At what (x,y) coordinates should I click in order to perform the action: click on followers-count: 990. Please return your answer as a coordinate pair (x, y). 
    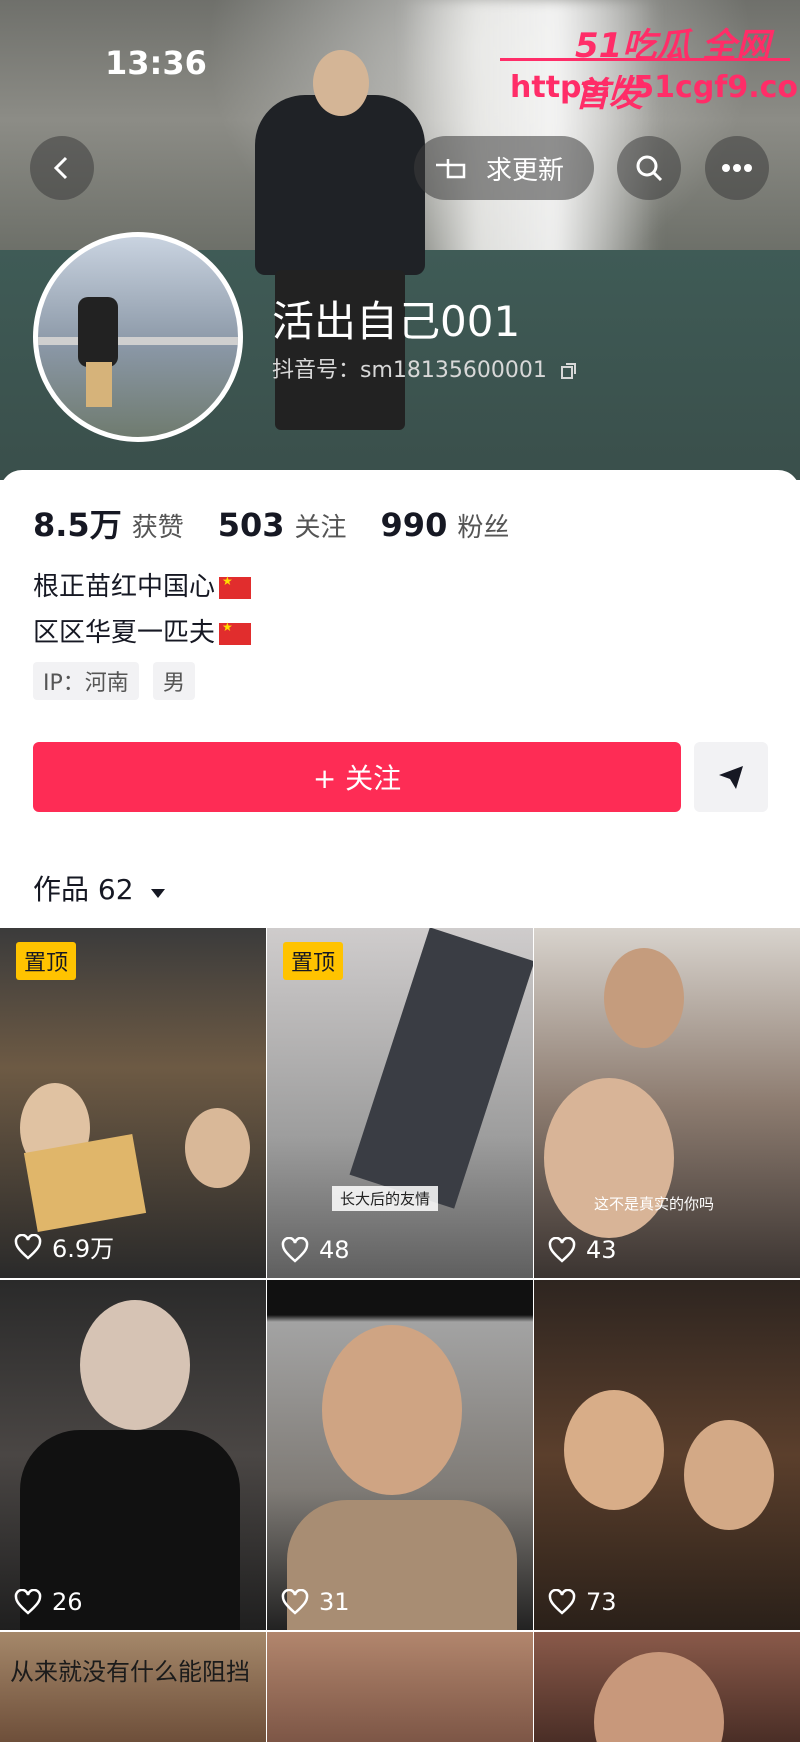
    Looking at the image, I should click on (414, 525).